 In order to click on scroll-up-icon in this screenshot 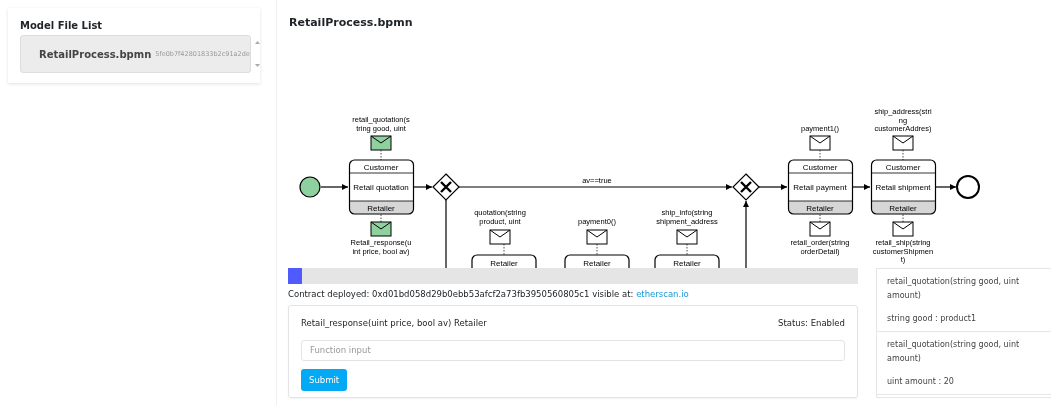, I will do `click(257, 42)`.